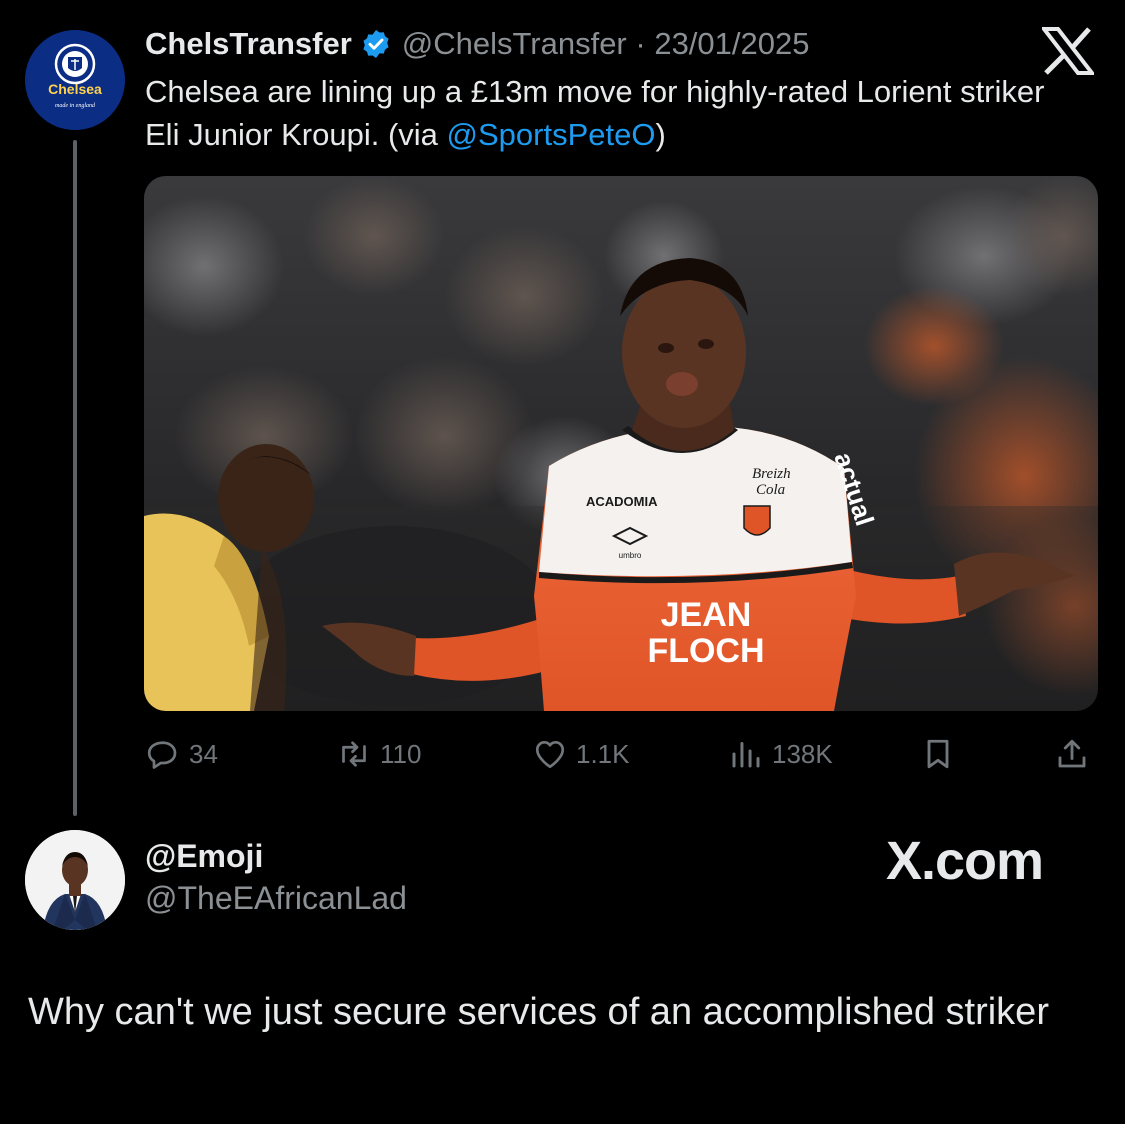 This screenshot has width=1125, height=1124. I want to click on share-button, so click(1076, 754).